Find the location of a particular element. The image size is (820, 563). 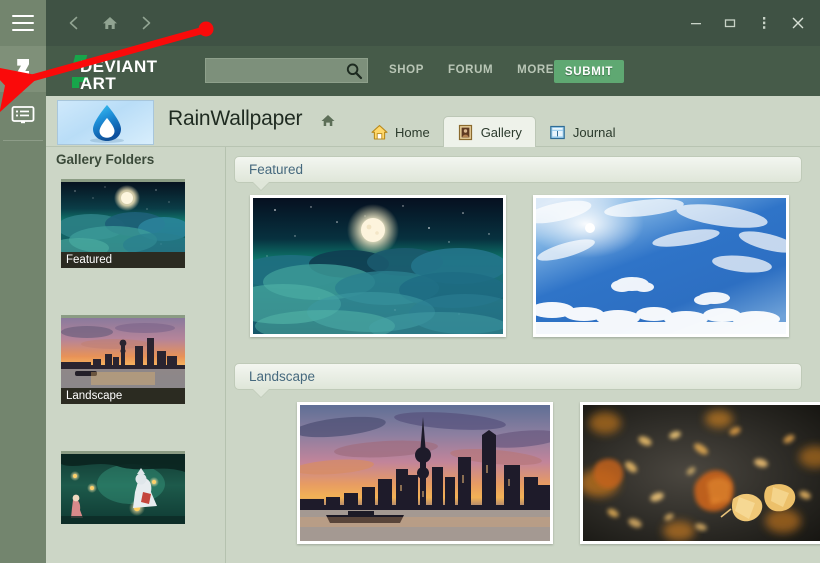

search-input is located at coordinates (275, 70).